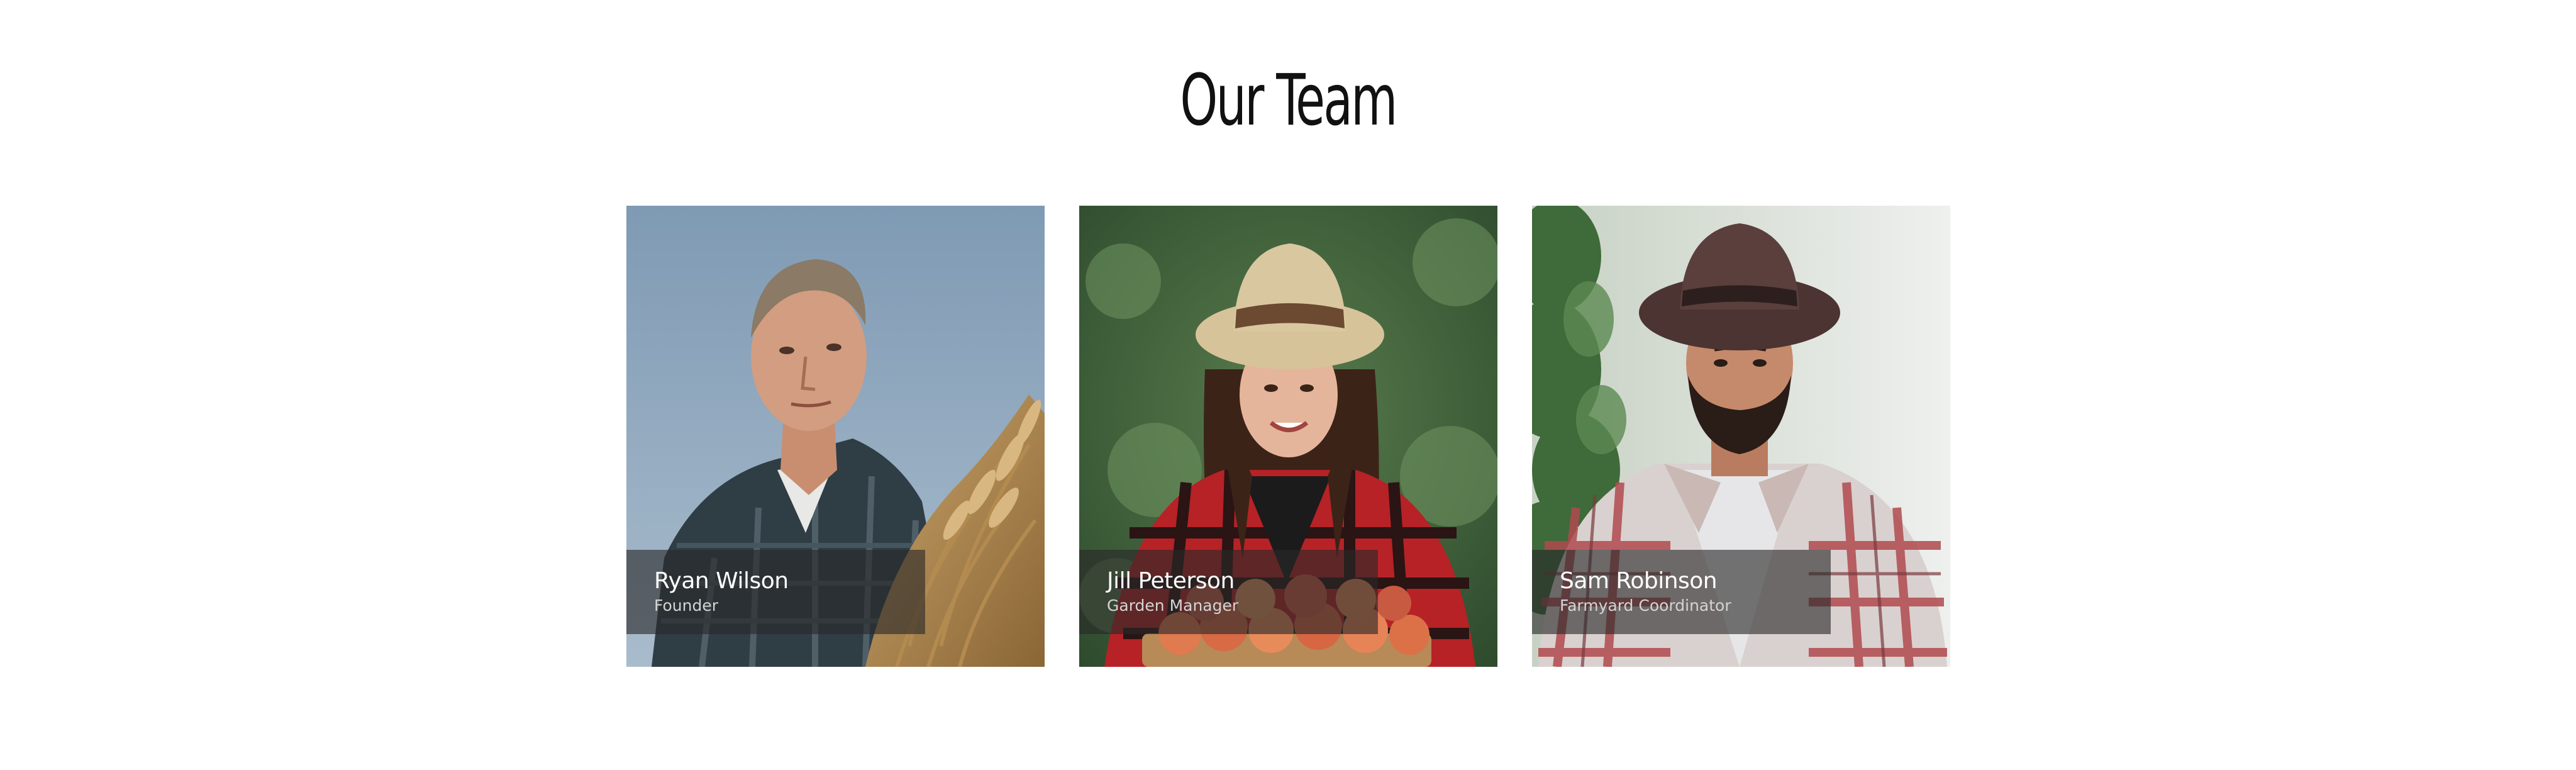  Describe the element at coordinates (1288, 101) in the screenshot. I see `section-title: Our Team` at that location.